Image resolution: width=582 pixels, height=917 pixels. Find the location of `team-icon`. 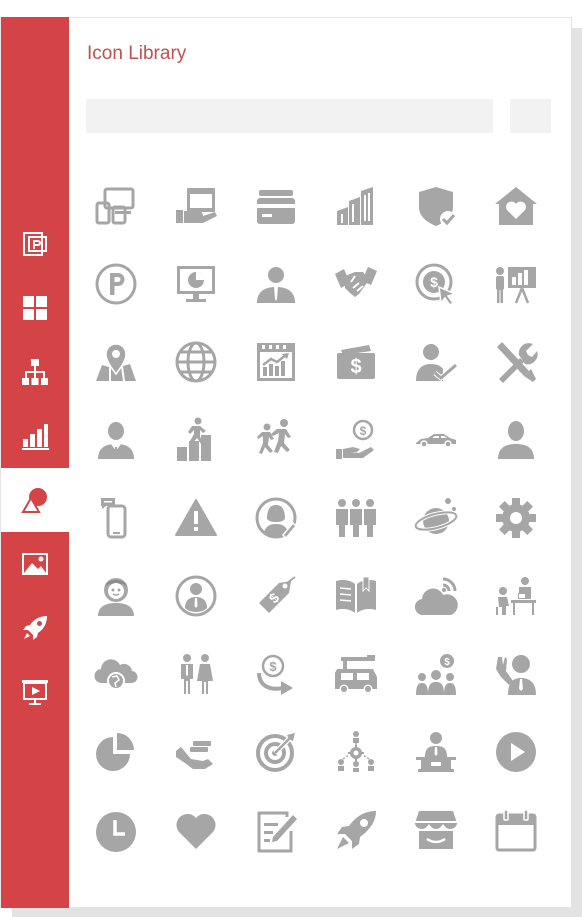

team-icon is located at coordinates (356, 518).